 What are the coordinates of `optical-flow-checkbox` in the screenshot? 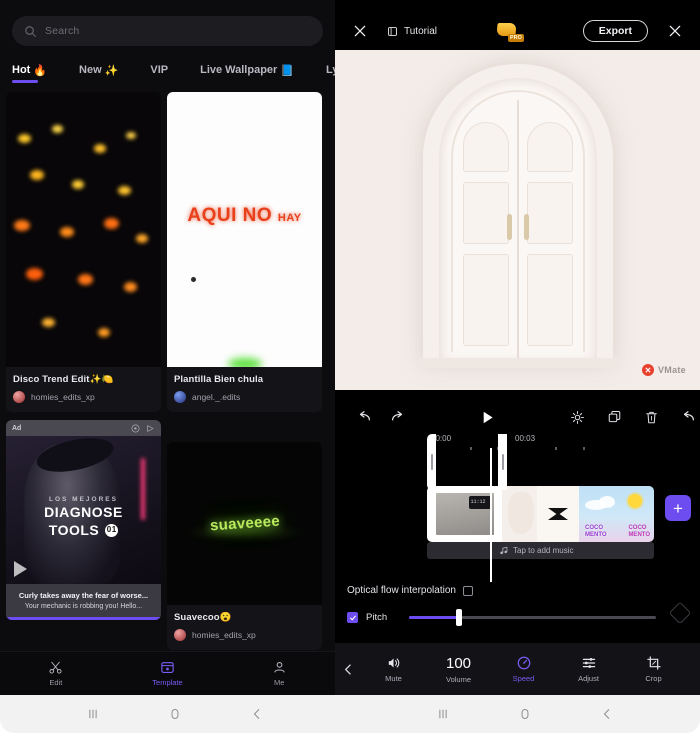 It's located at (467, 590).